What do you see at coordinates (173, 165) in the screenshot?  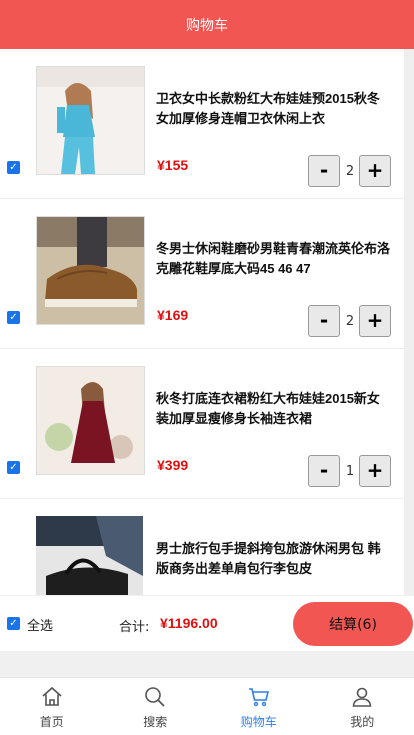 I see `product-price: ¥155` at bounding box center [173, 165].